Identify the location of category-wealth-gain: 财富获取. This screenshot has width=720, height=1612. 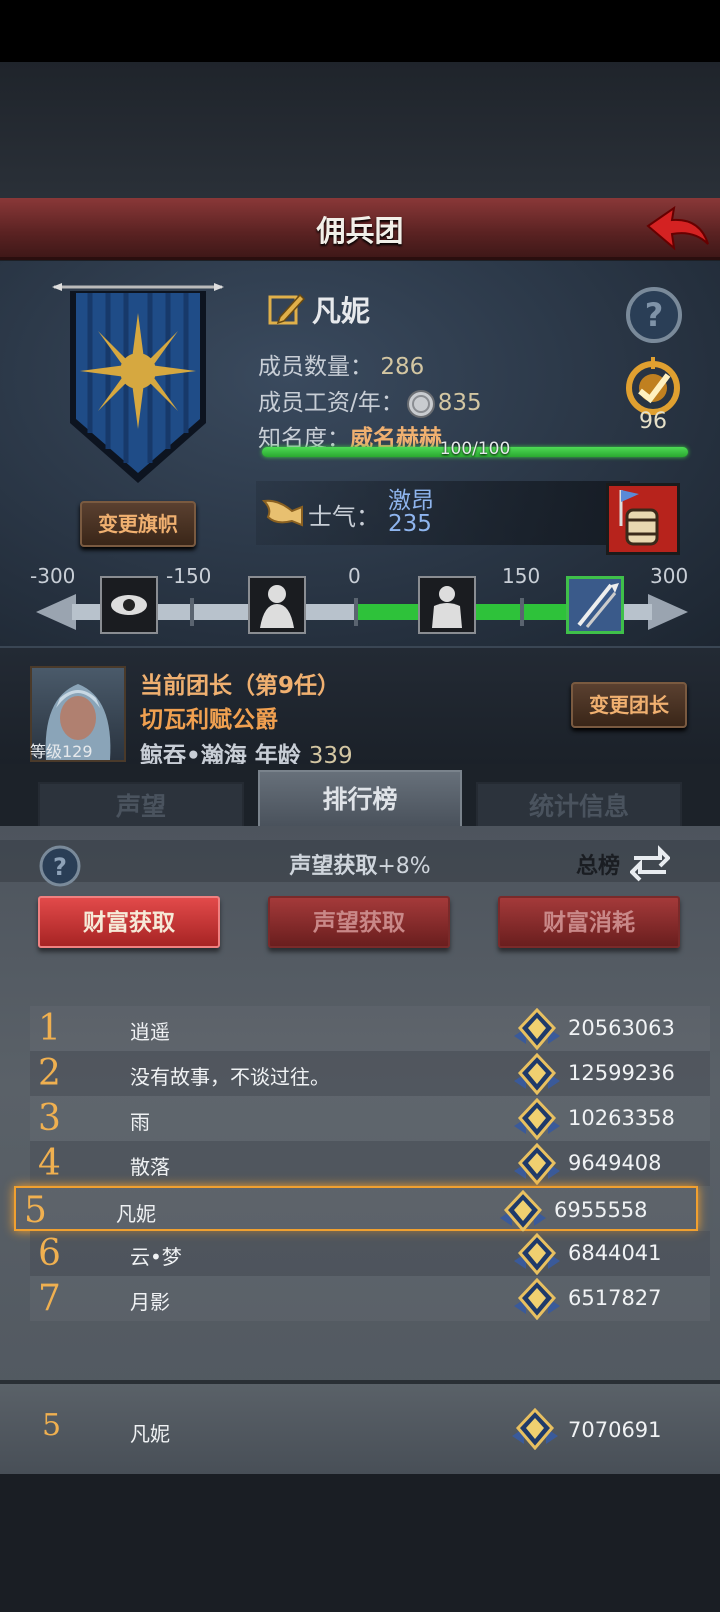
(129, 922).